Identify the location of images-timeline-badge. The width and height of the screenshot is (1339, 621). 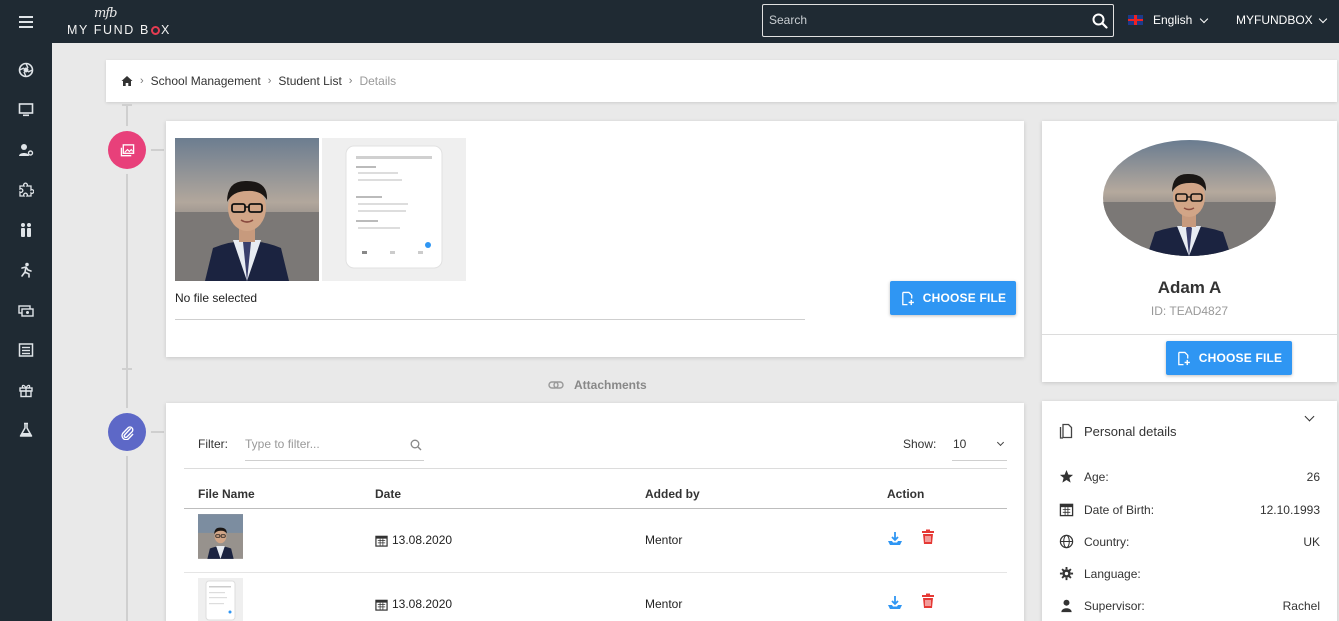
(127, 150).